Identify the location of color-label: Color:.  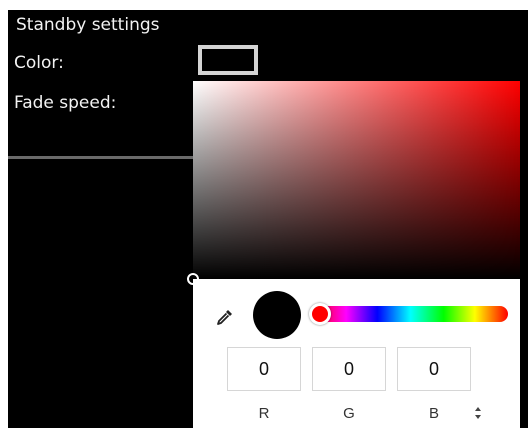
(39, 63).